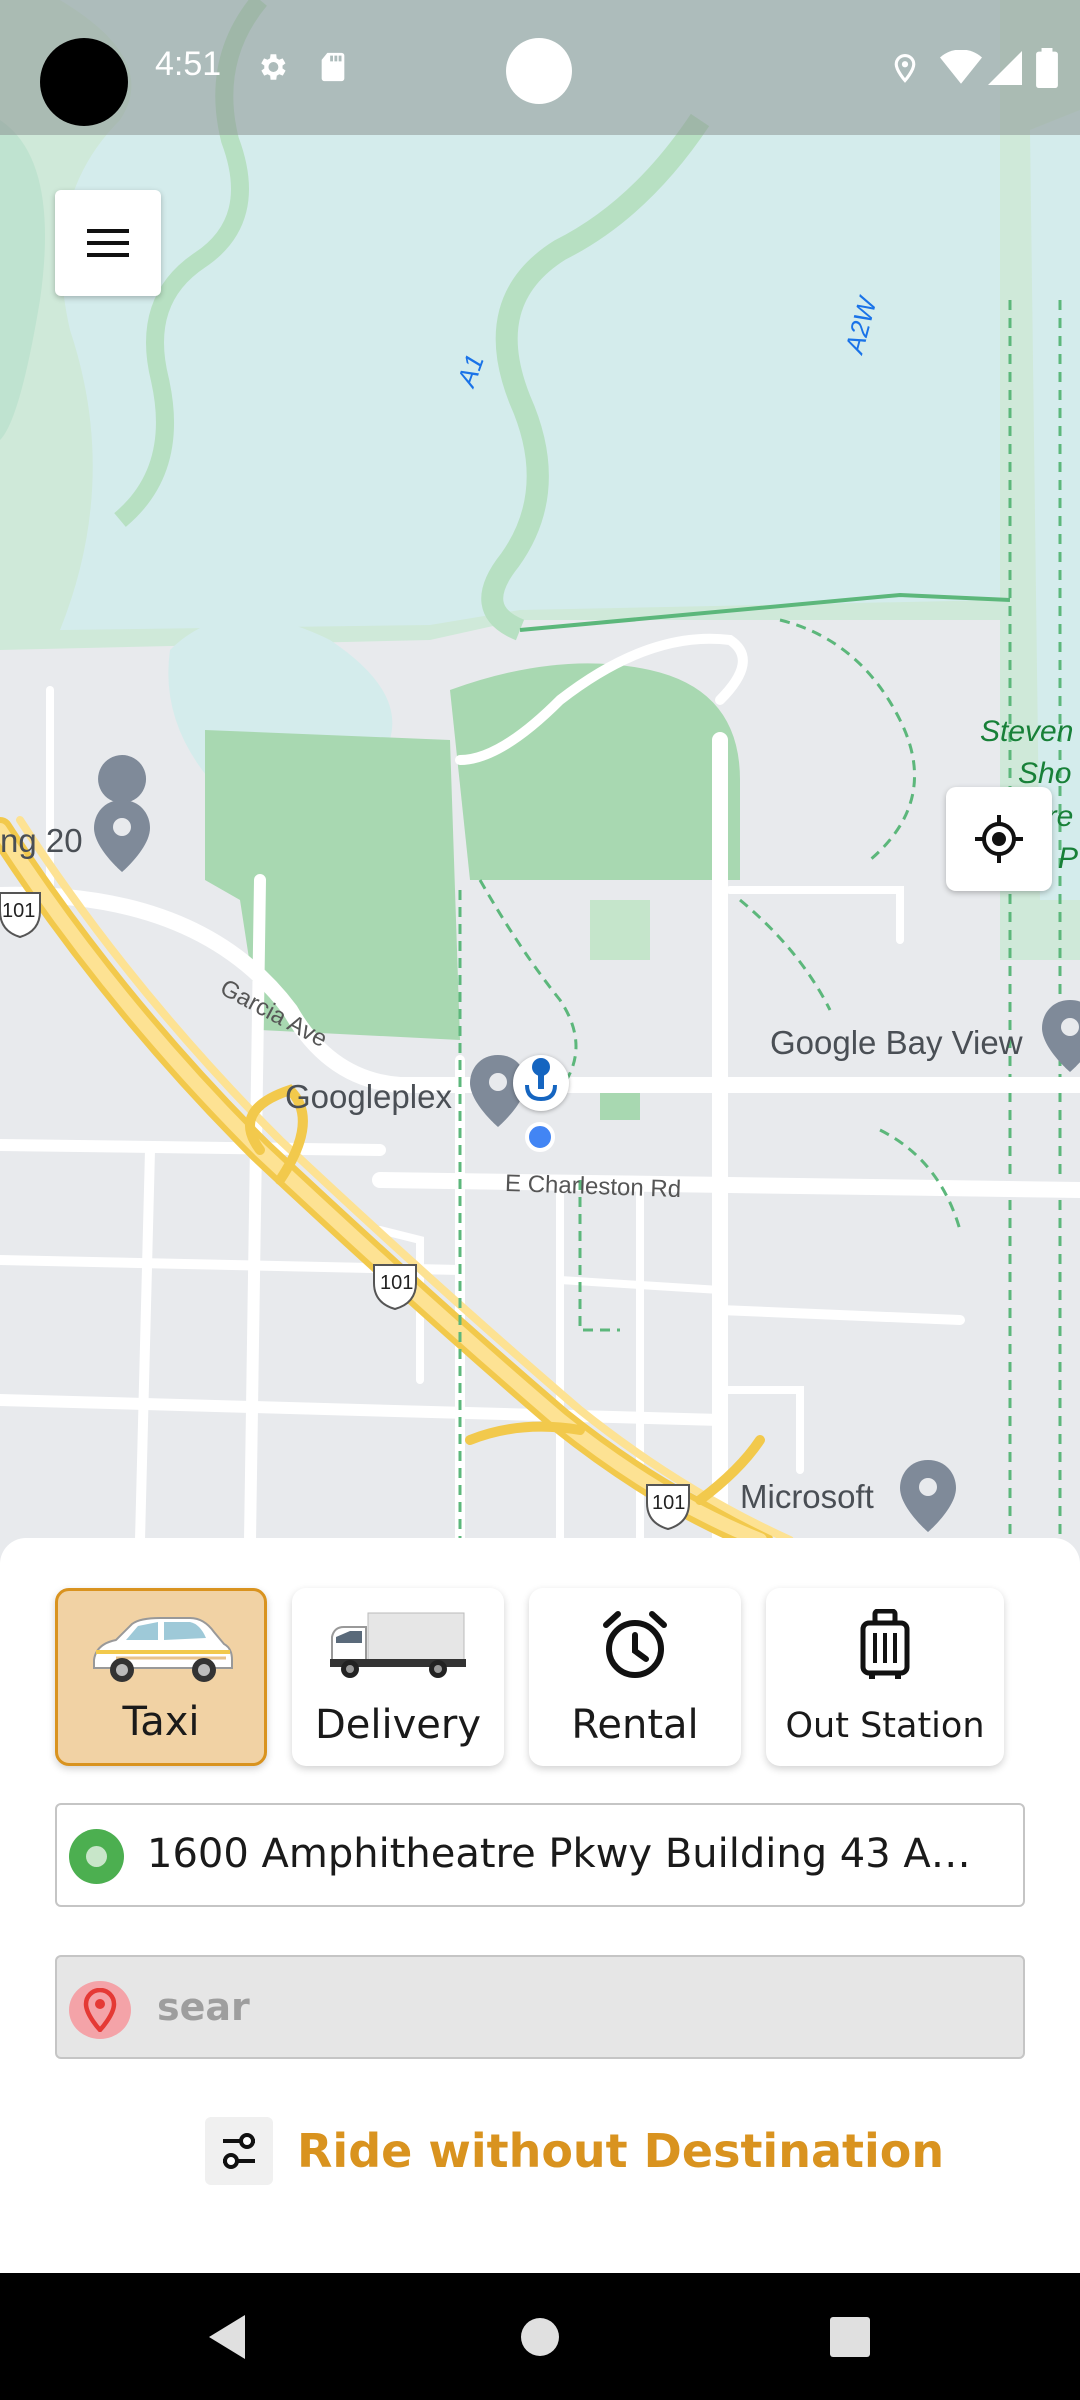 The height and width of the screenshot is (2400, 1080). I want to click on ride-without-destination-label: Ride without Destination, so click(621, 2151).